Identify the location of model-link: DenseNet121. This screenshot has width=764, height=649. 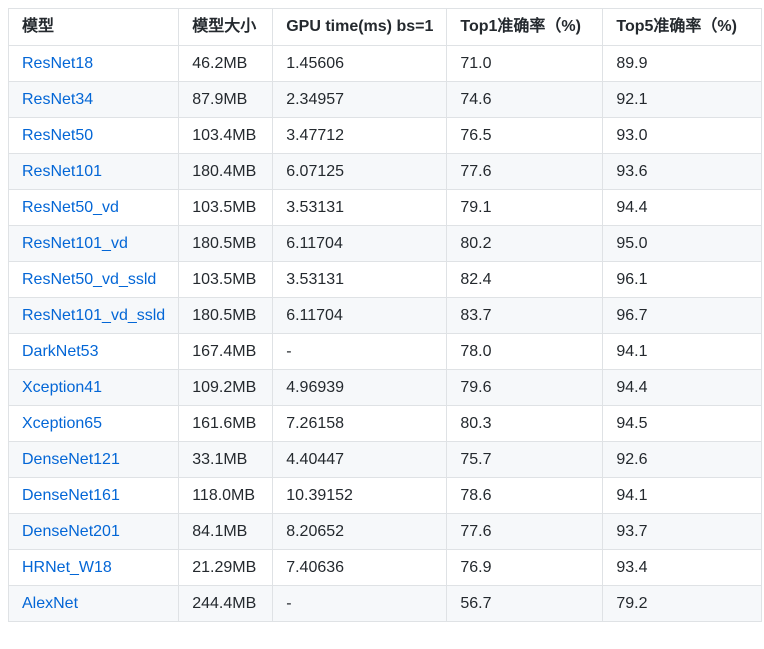
(71, 459).